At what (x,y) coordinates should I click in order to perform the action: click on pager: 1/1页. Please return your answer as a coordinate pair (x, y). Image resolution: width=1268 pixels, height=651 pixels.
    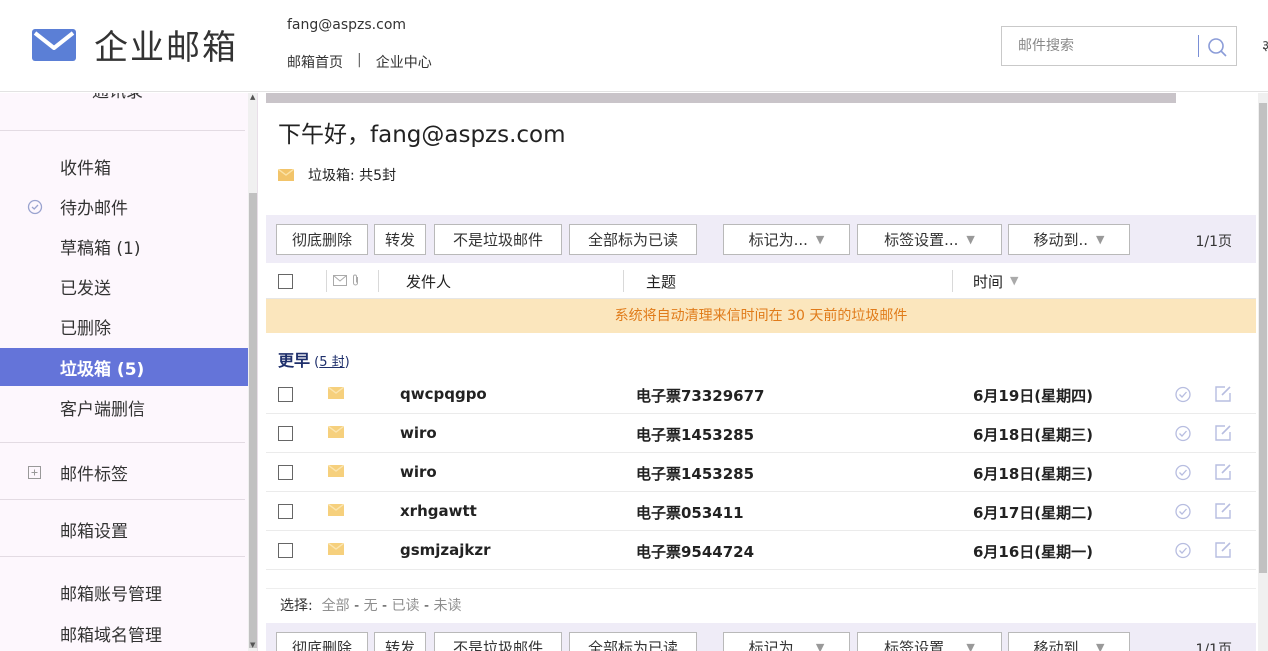
    Looking at the image, I should click on (1213, 646).